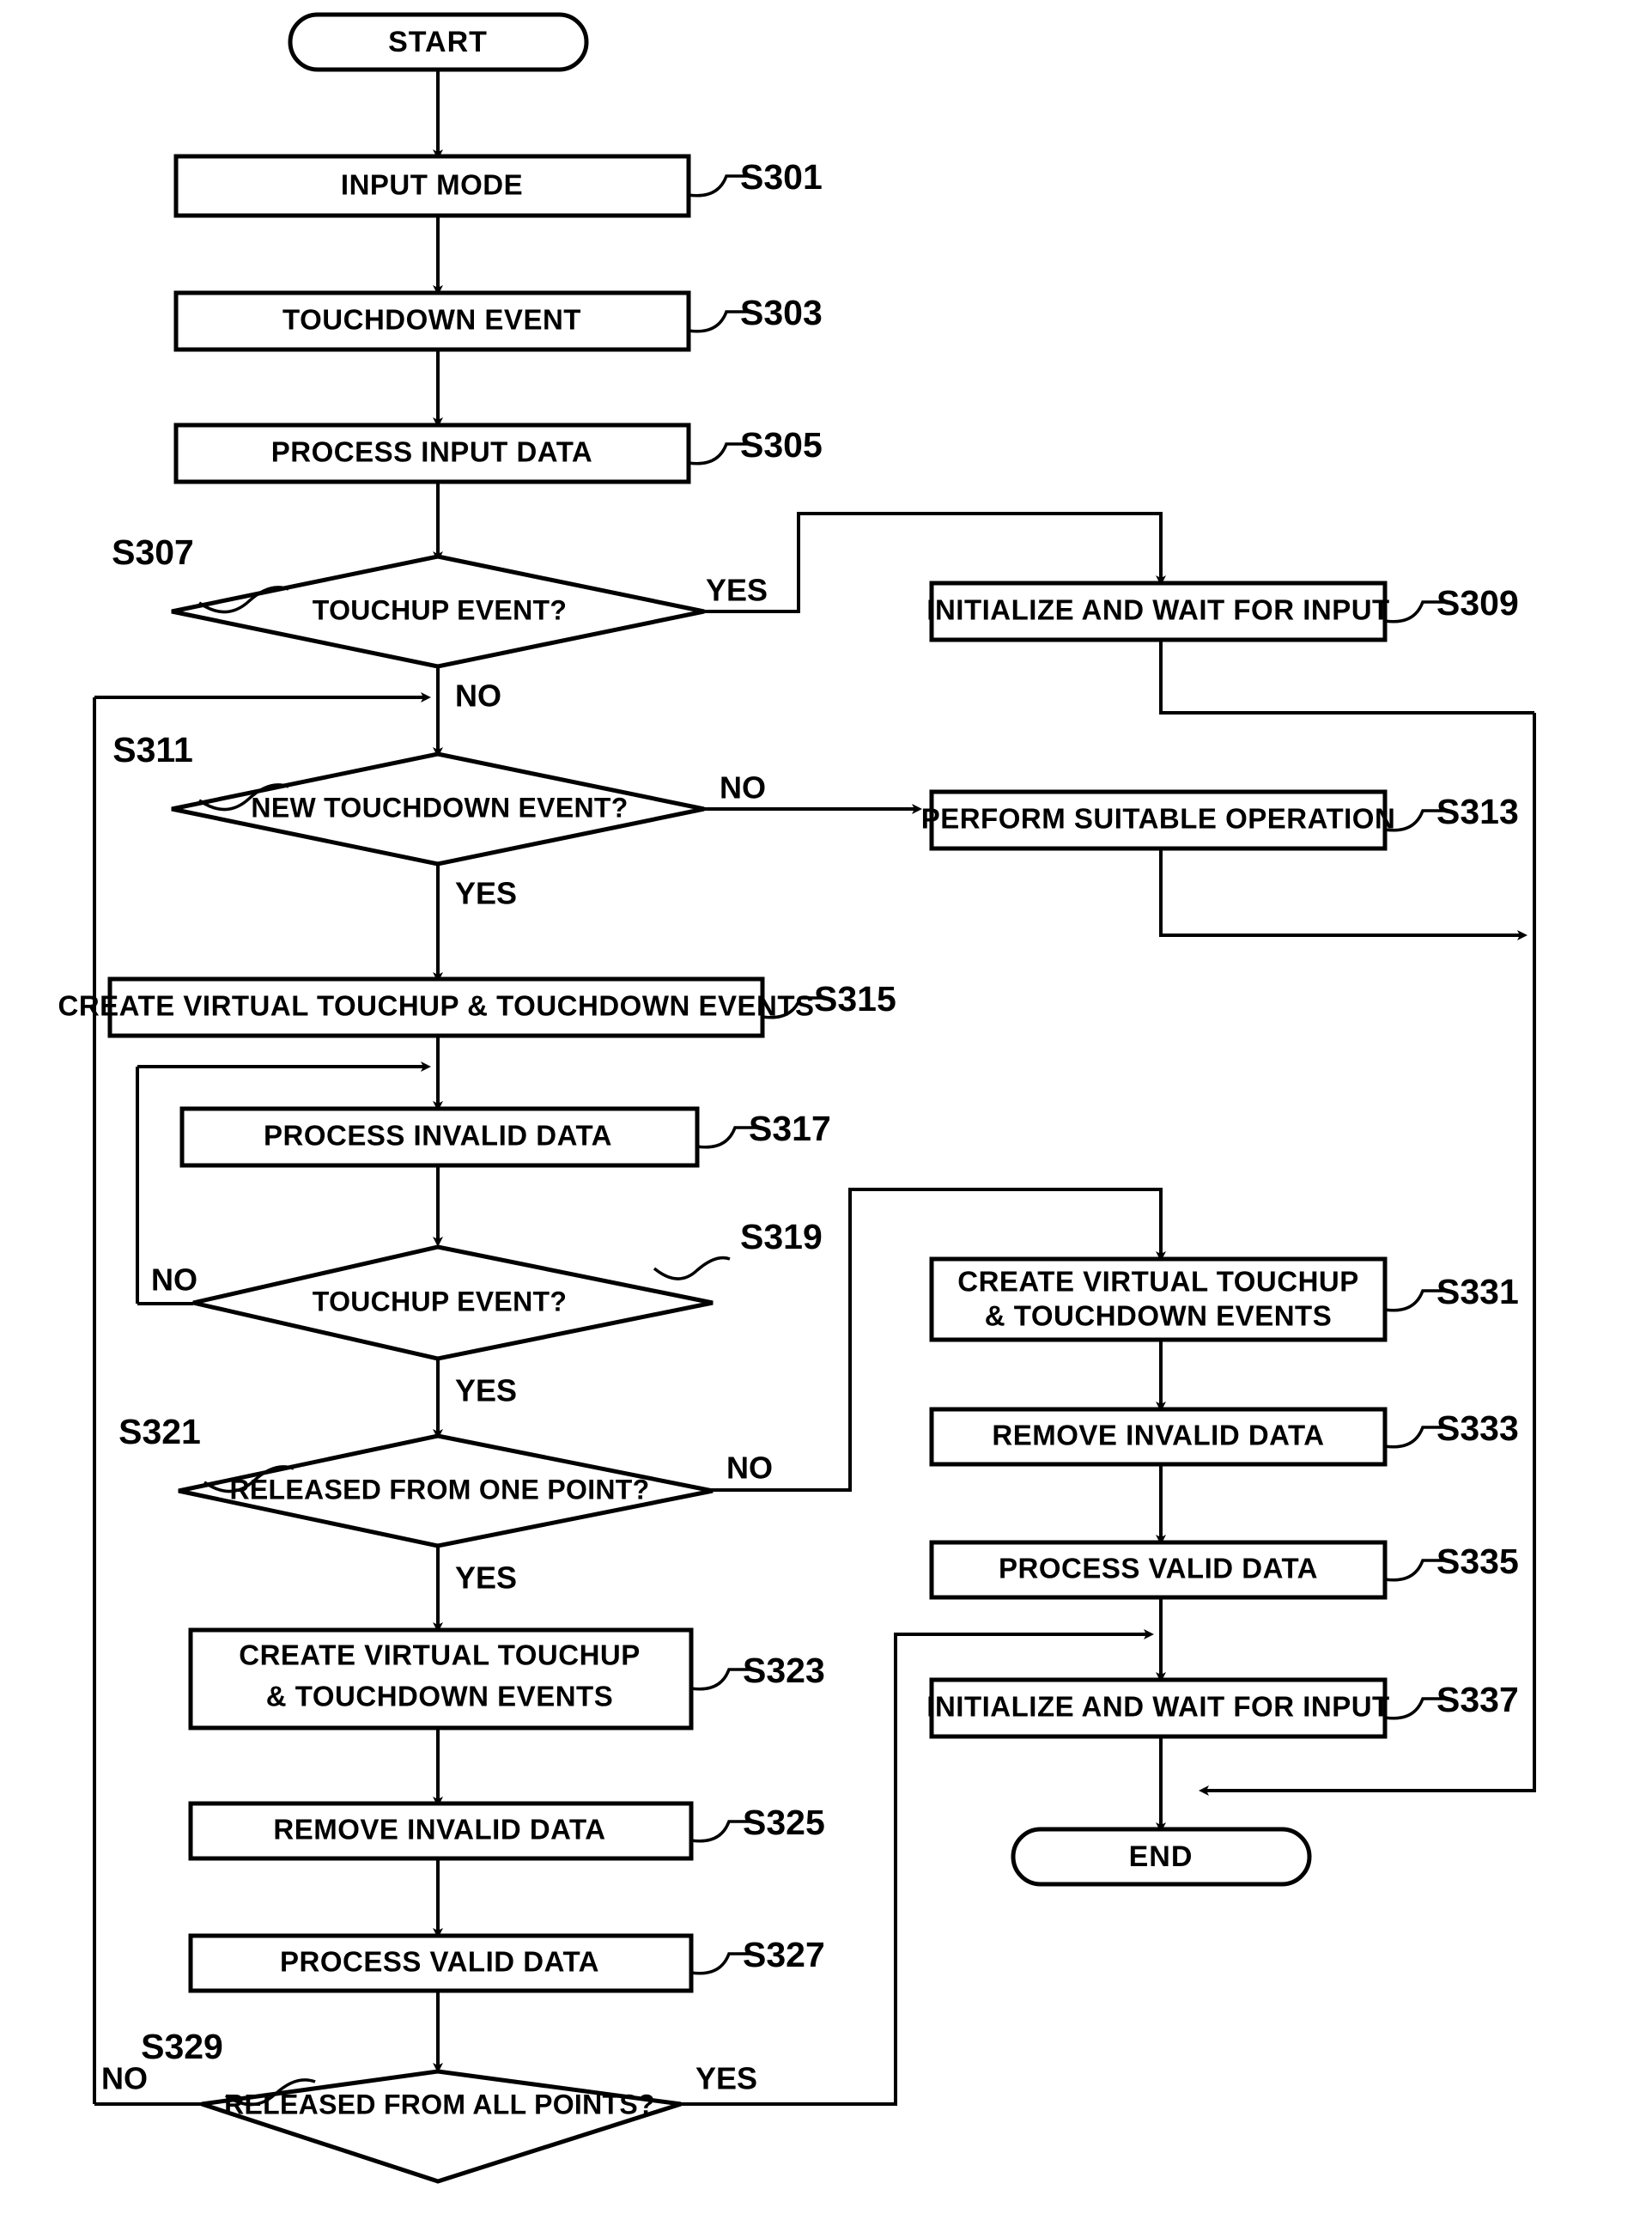 This screenshot has height=2226, width=1652. Describe the element at coordinates (781, 177) in the screenshot. I see `s301-step-ref: S301` at that location.